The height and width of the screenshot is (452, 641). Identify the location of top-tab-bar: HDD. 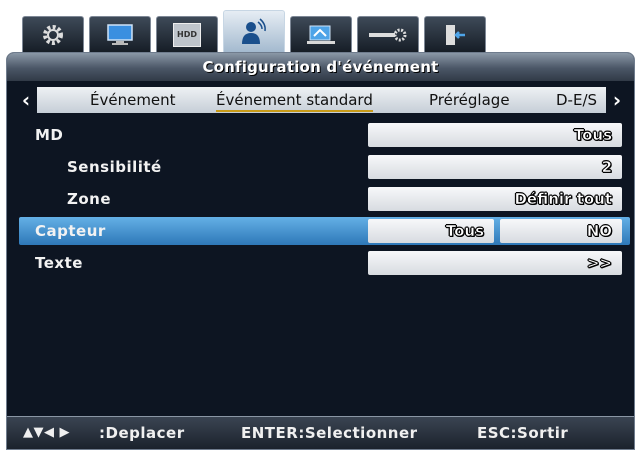
(258, 32).